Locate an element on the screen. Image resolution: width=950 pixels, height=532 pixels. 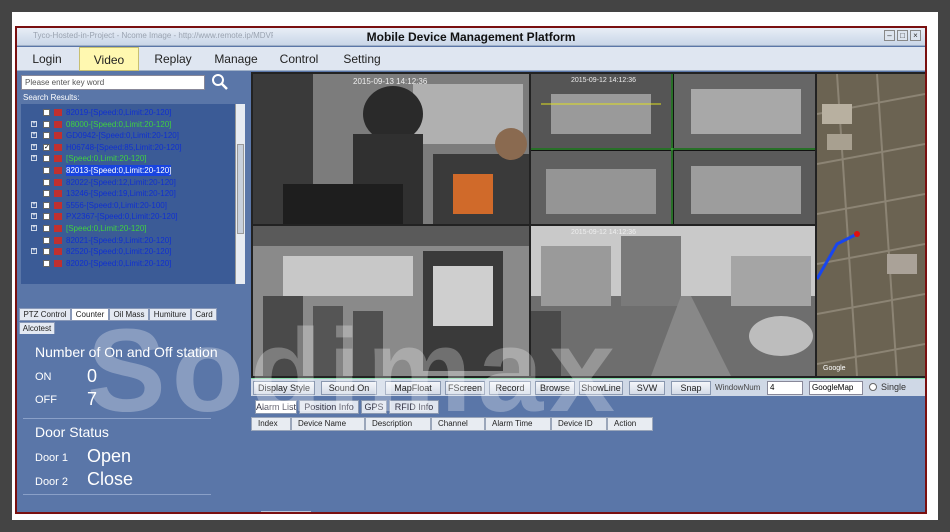
menu-replay: Replay is located at coordinates (173, 59).